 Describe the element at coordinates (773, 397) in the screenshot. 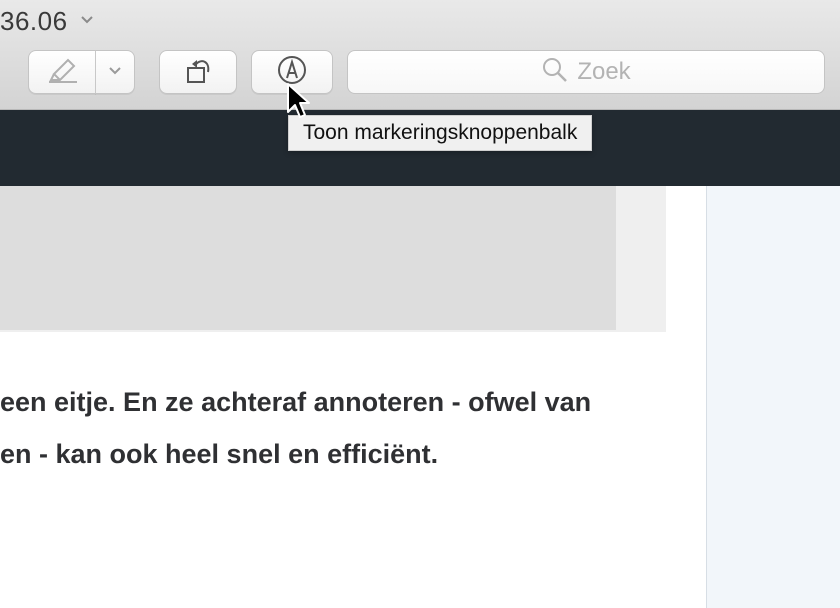

I see `right-sidebar` at that location.